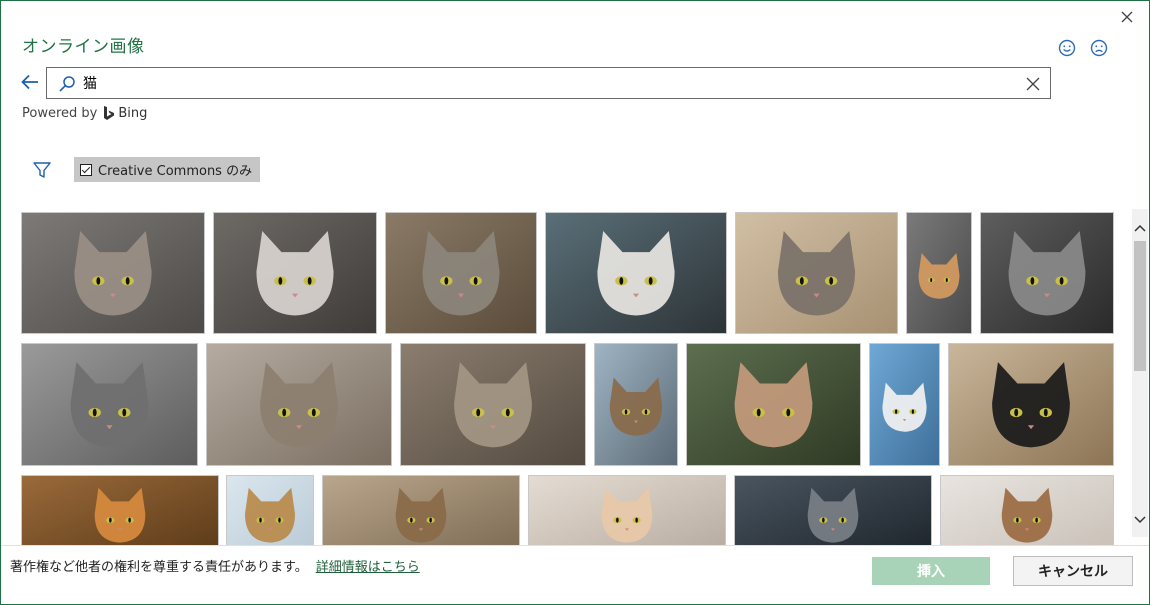  I want to click on filter-button, so click(42, 170).